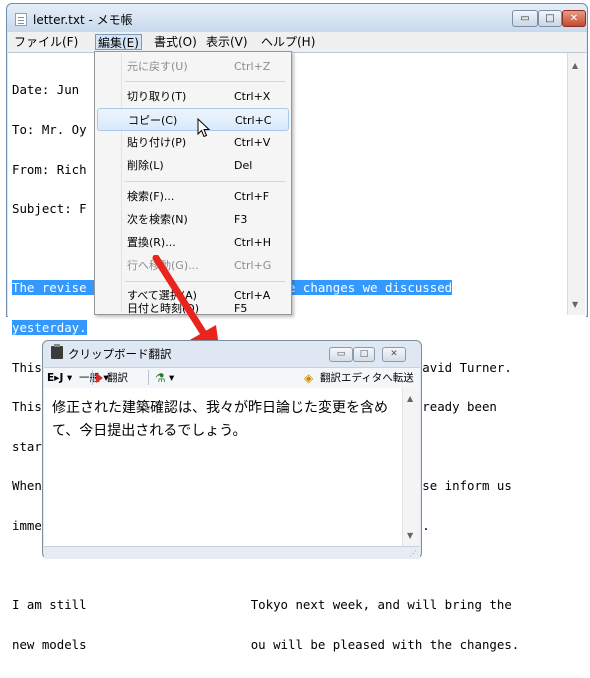  I want to click on status-bar: ⋰, so click(232, 552).